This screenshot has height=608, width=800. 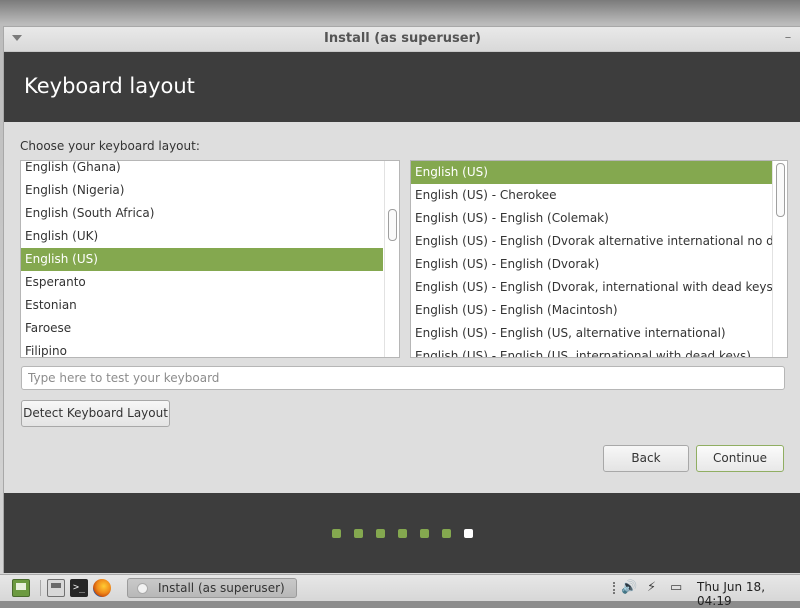 What do you see at coordinates (102, 588) in the screenshot?
I see `firefox-icon` at bounding box center [102, 588].